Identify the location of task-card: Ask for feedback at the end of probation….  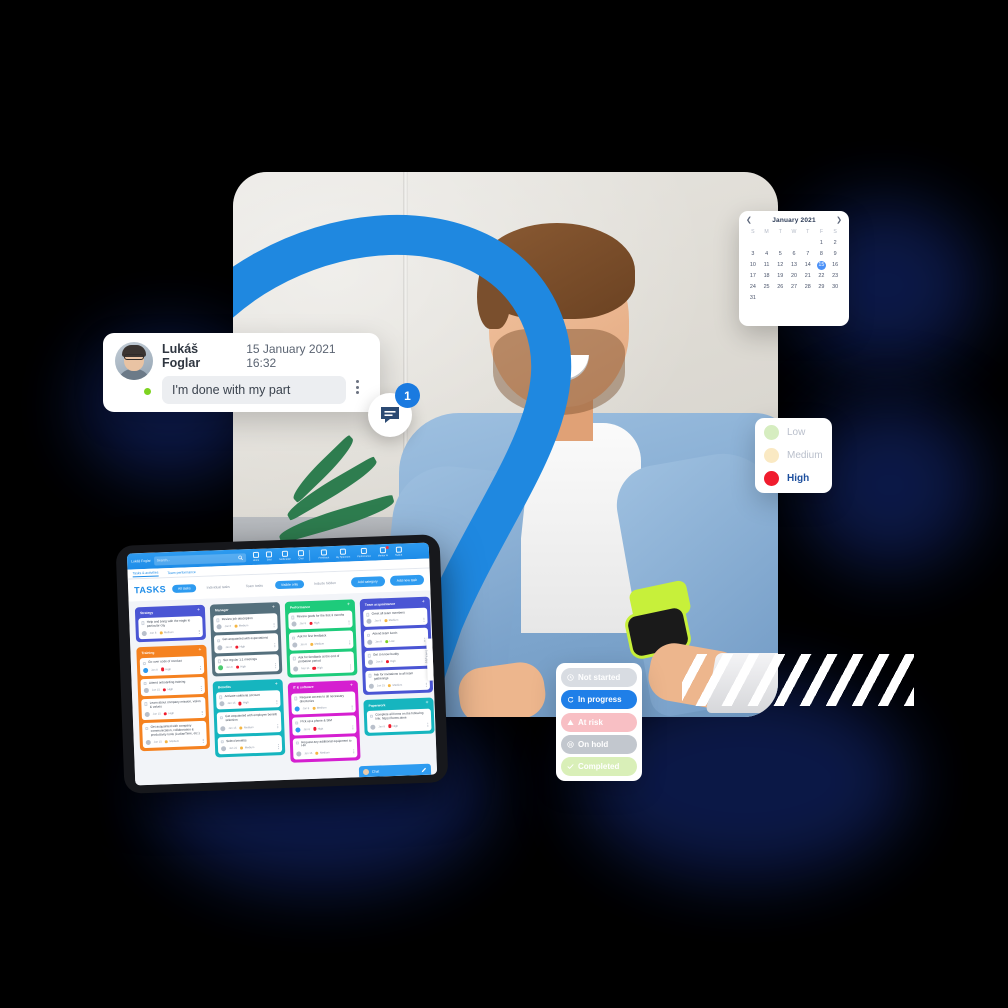
(322, 663).